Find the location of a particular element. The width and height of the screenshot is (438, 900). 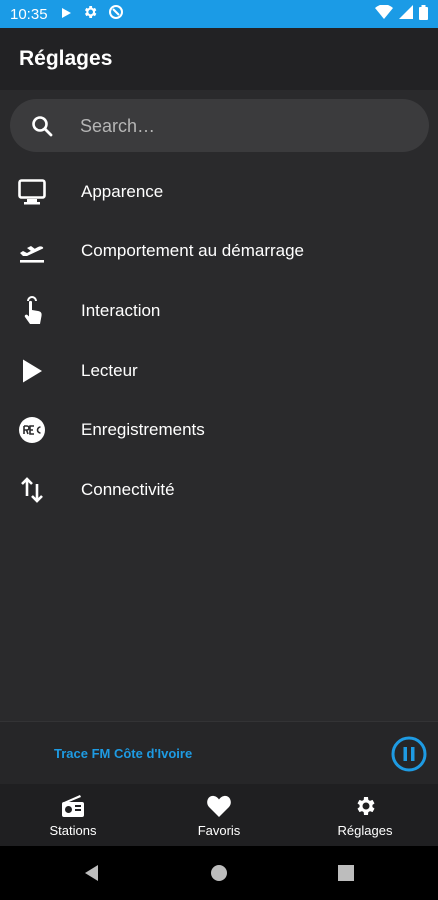

menu-item-enregistrements: Enregistrements is located at coordinates (219, 429).